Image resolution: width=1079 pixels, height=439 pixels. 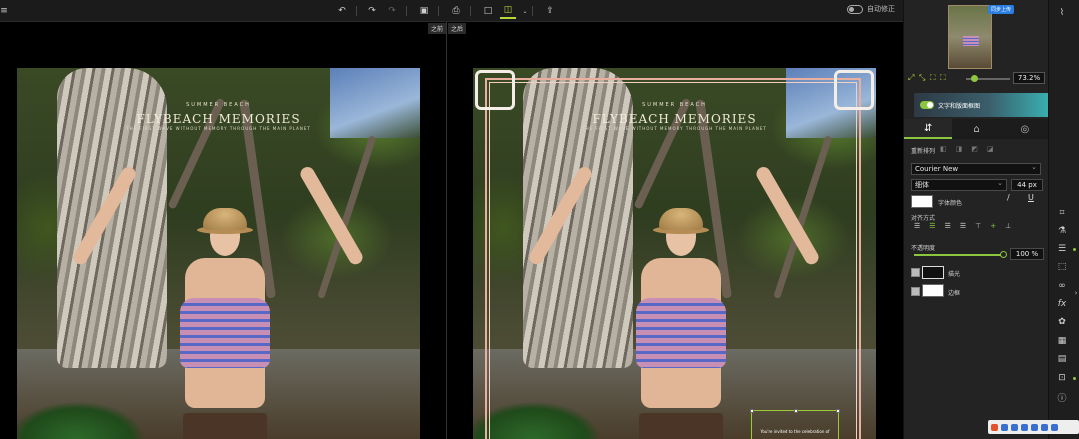 What do you see at coordinates (1008, 226) in the screenshot?
I see `align-bottom-icon: ⊥` at bounding box center [1008, 226].